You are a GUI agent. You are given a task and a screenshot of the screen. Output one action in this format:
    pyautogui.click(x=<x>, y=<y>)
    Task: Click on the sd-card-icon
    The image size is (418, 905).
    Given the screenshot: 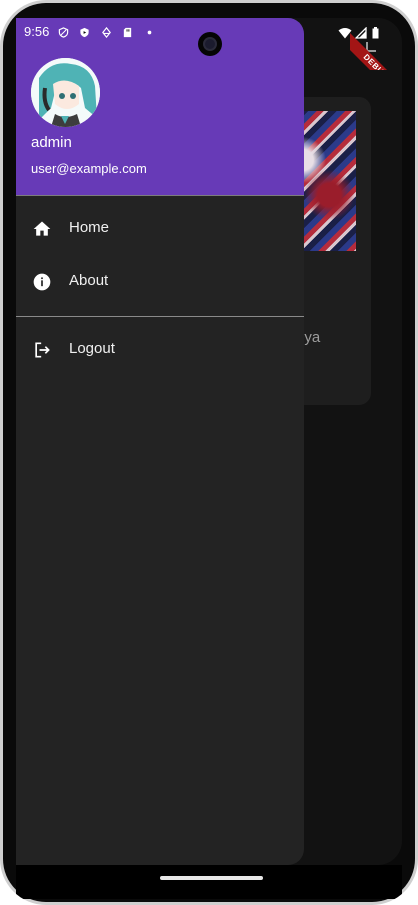 What is the action you would take?
    pyautogui.click(x=127, y=32)
    